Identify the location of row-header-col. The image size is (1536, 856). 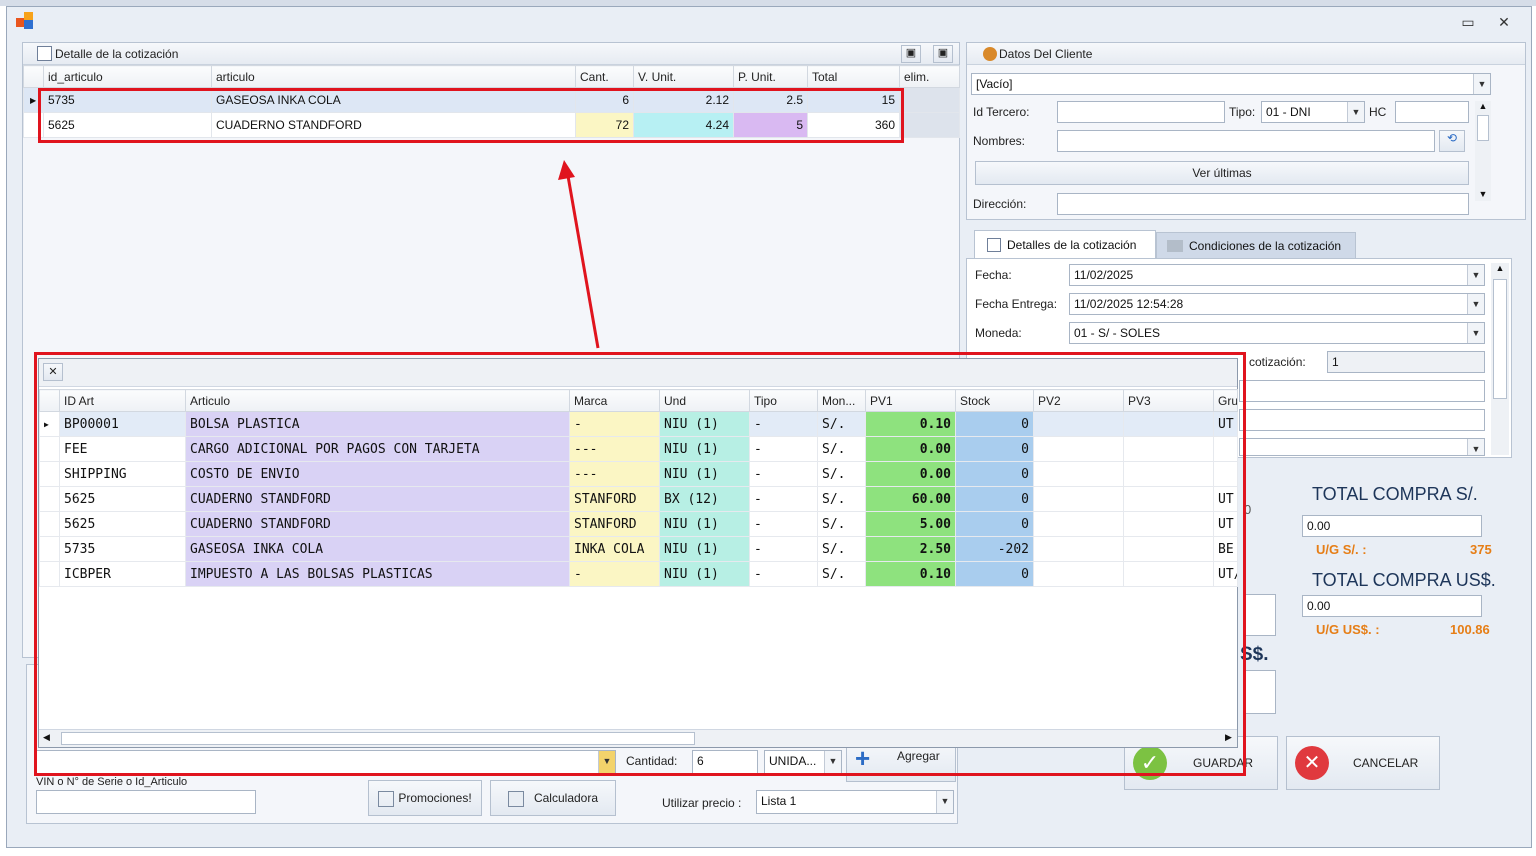
(33, 76).